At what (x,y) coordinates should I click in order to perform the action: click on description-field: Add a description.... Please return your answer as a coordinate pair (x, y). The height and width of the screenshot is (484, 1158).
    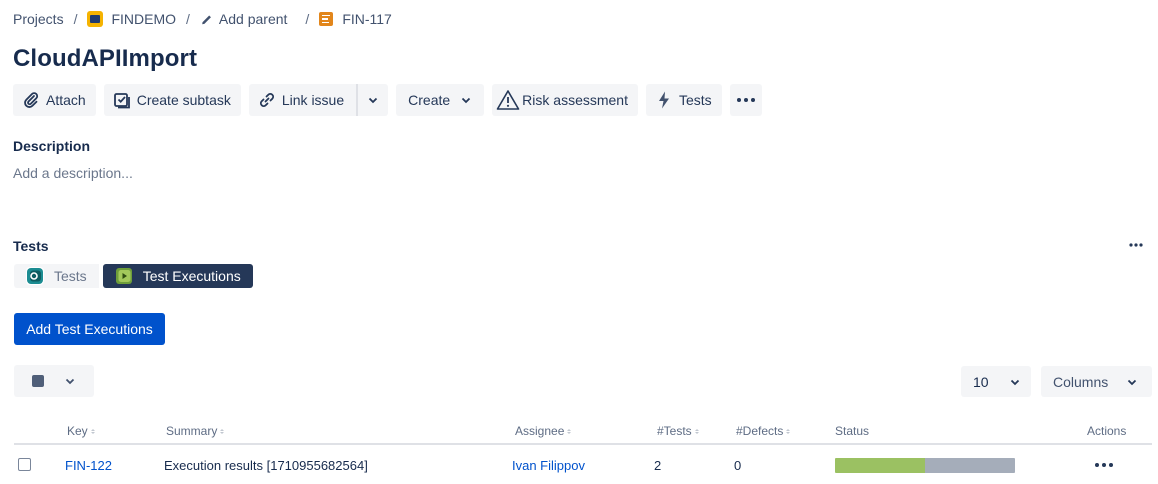
    Looking at the image, I should click on (73, 173).